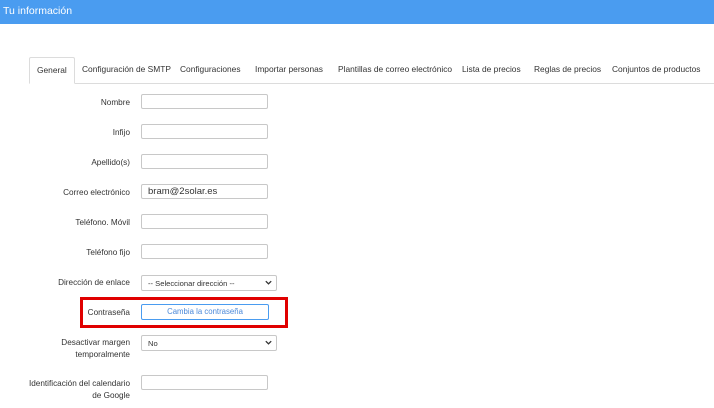  I want to click on fijo-field, so click(204, 251).